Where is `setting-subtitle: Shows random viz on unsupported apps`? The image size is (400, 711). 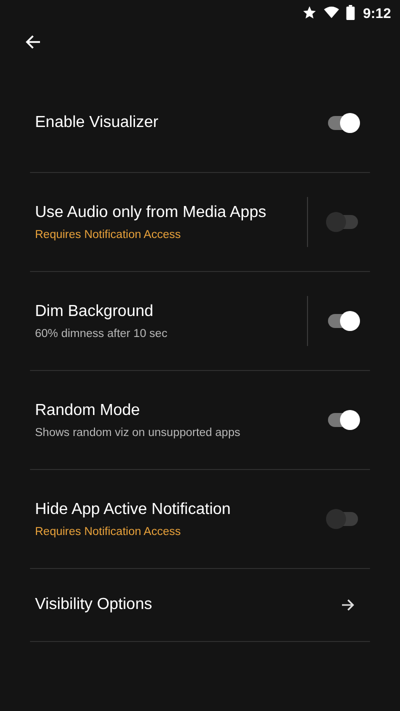 setting-subtitle: Shows random viz on unsupported apps is located at coordinates (138, 432).